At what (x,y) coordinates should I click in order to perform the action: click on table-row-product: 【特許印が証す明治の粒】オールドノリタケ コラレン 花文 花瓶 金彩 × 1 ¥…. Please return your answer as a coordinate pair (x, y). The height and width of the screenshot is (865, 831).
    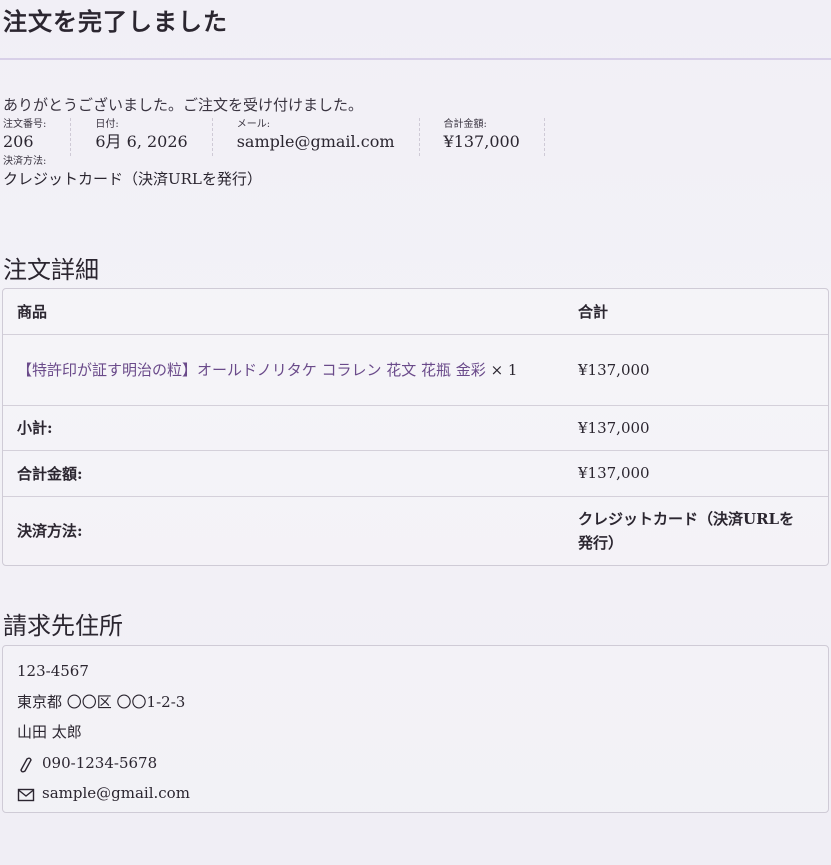
    Looking at the image, I should click on (415, 369).